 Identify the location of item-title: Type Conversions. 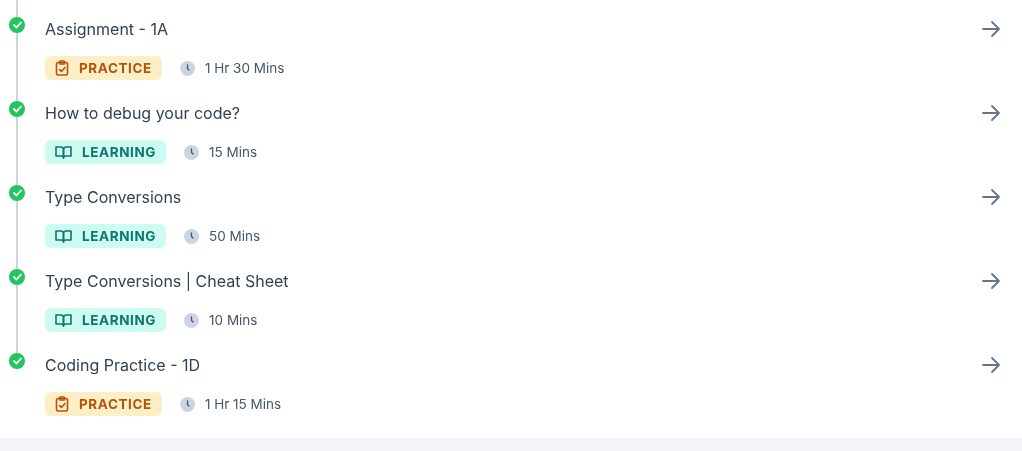
(512, 197).